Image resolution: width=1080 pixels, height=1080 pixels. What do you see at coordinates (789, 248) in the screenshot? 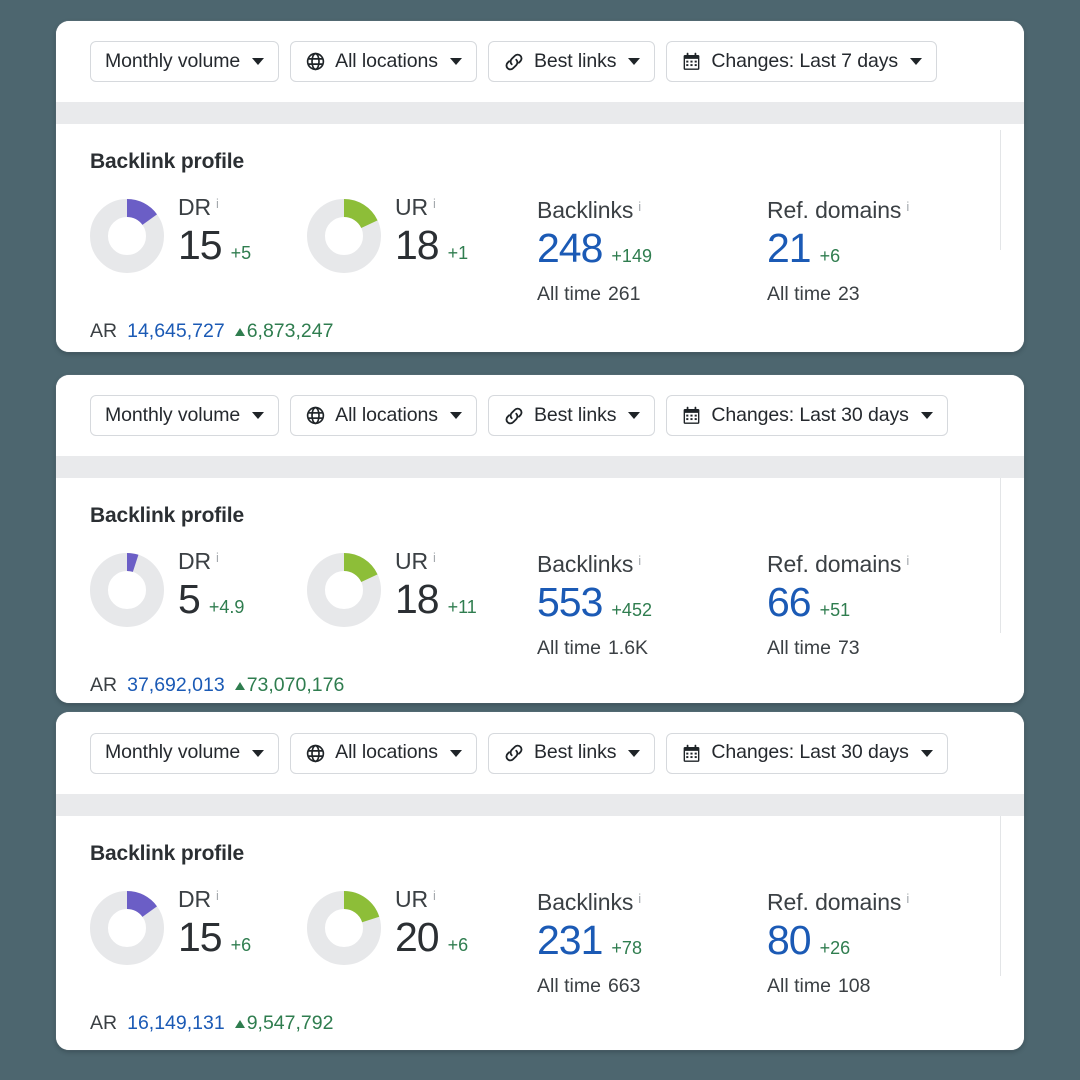
I see `ref-domains-value: 21` at bounding box center [789, 248].